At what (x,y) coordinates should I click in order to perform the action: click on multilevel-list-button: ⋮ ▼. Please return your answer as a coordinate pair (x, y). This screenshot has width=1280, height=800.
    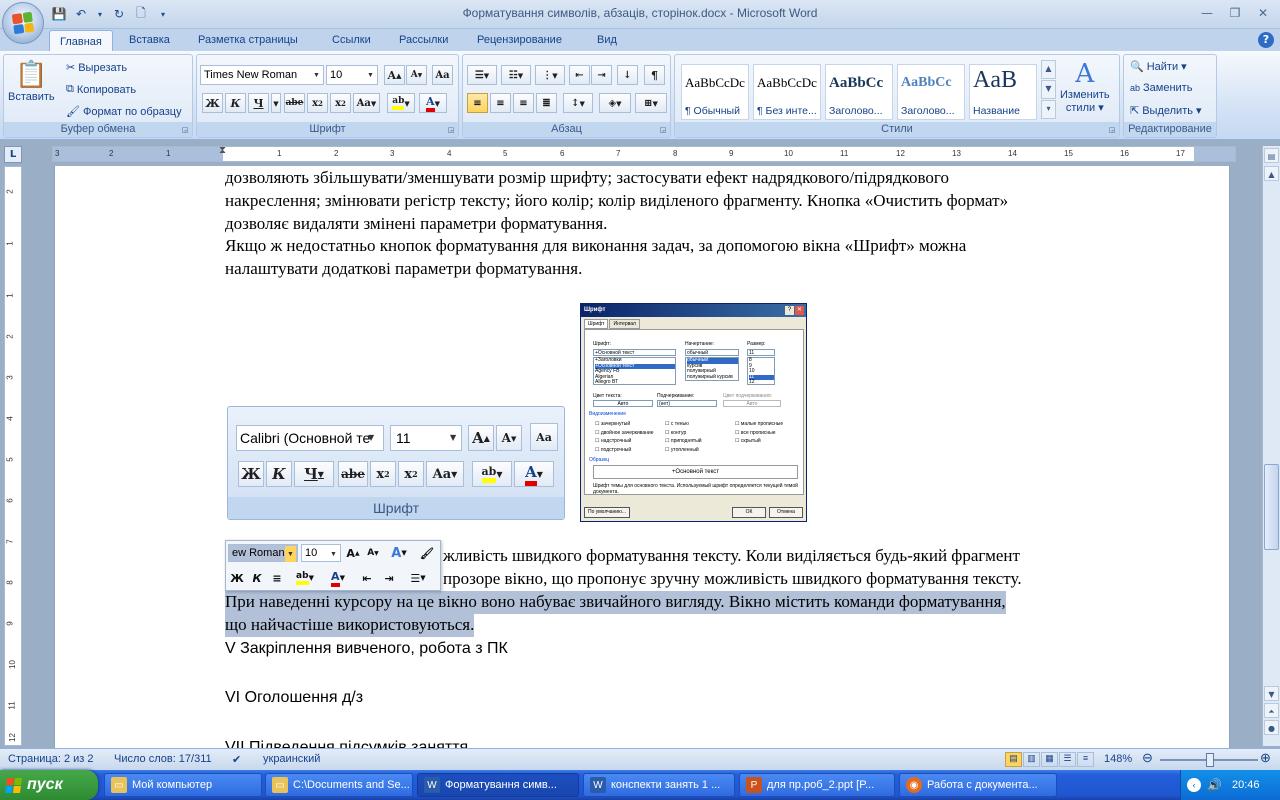
    Looking at the image, I should click on (550, 75).